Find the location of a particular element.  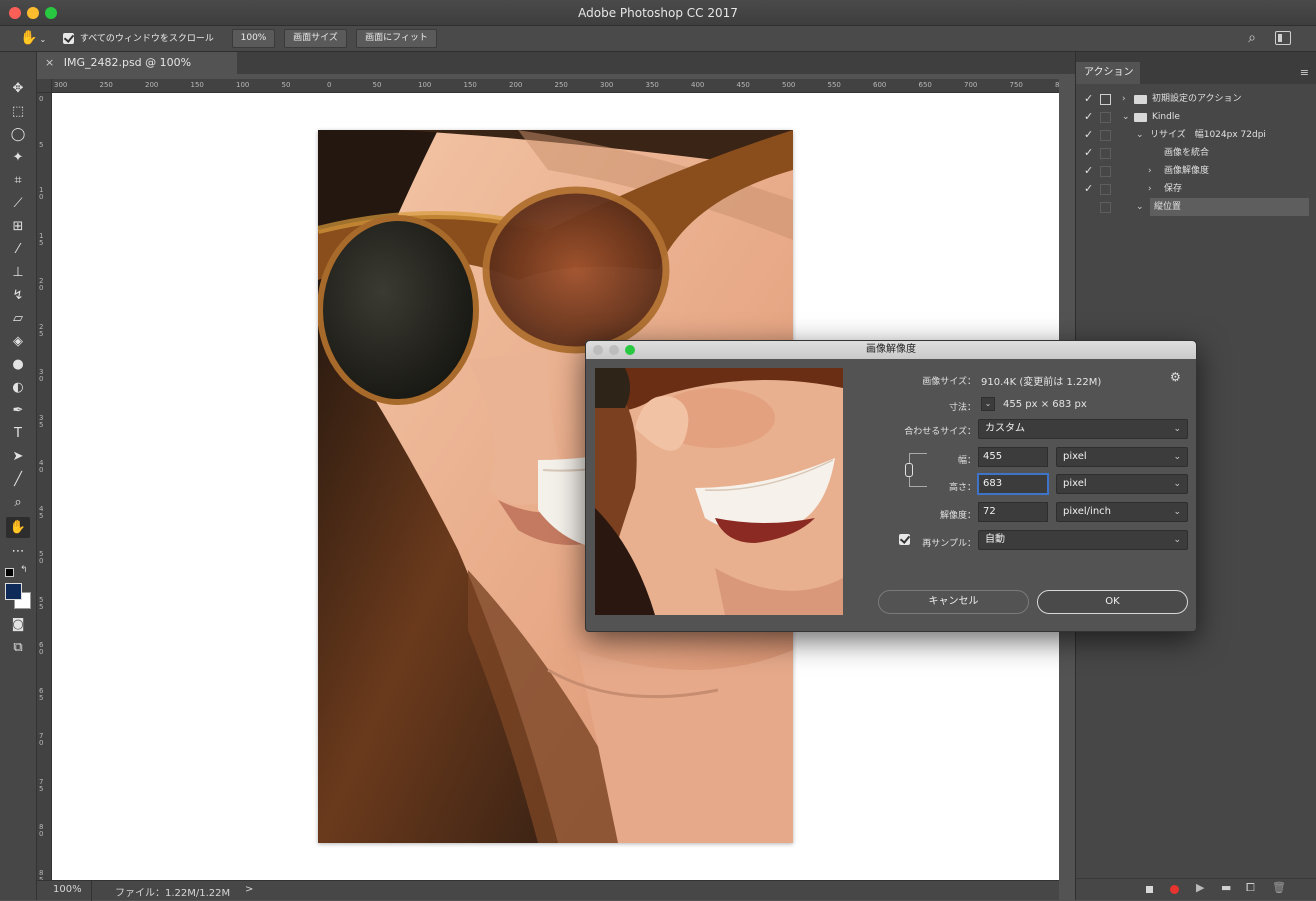

line-tool-icon: ╱ is located at coordinates (18, 479).